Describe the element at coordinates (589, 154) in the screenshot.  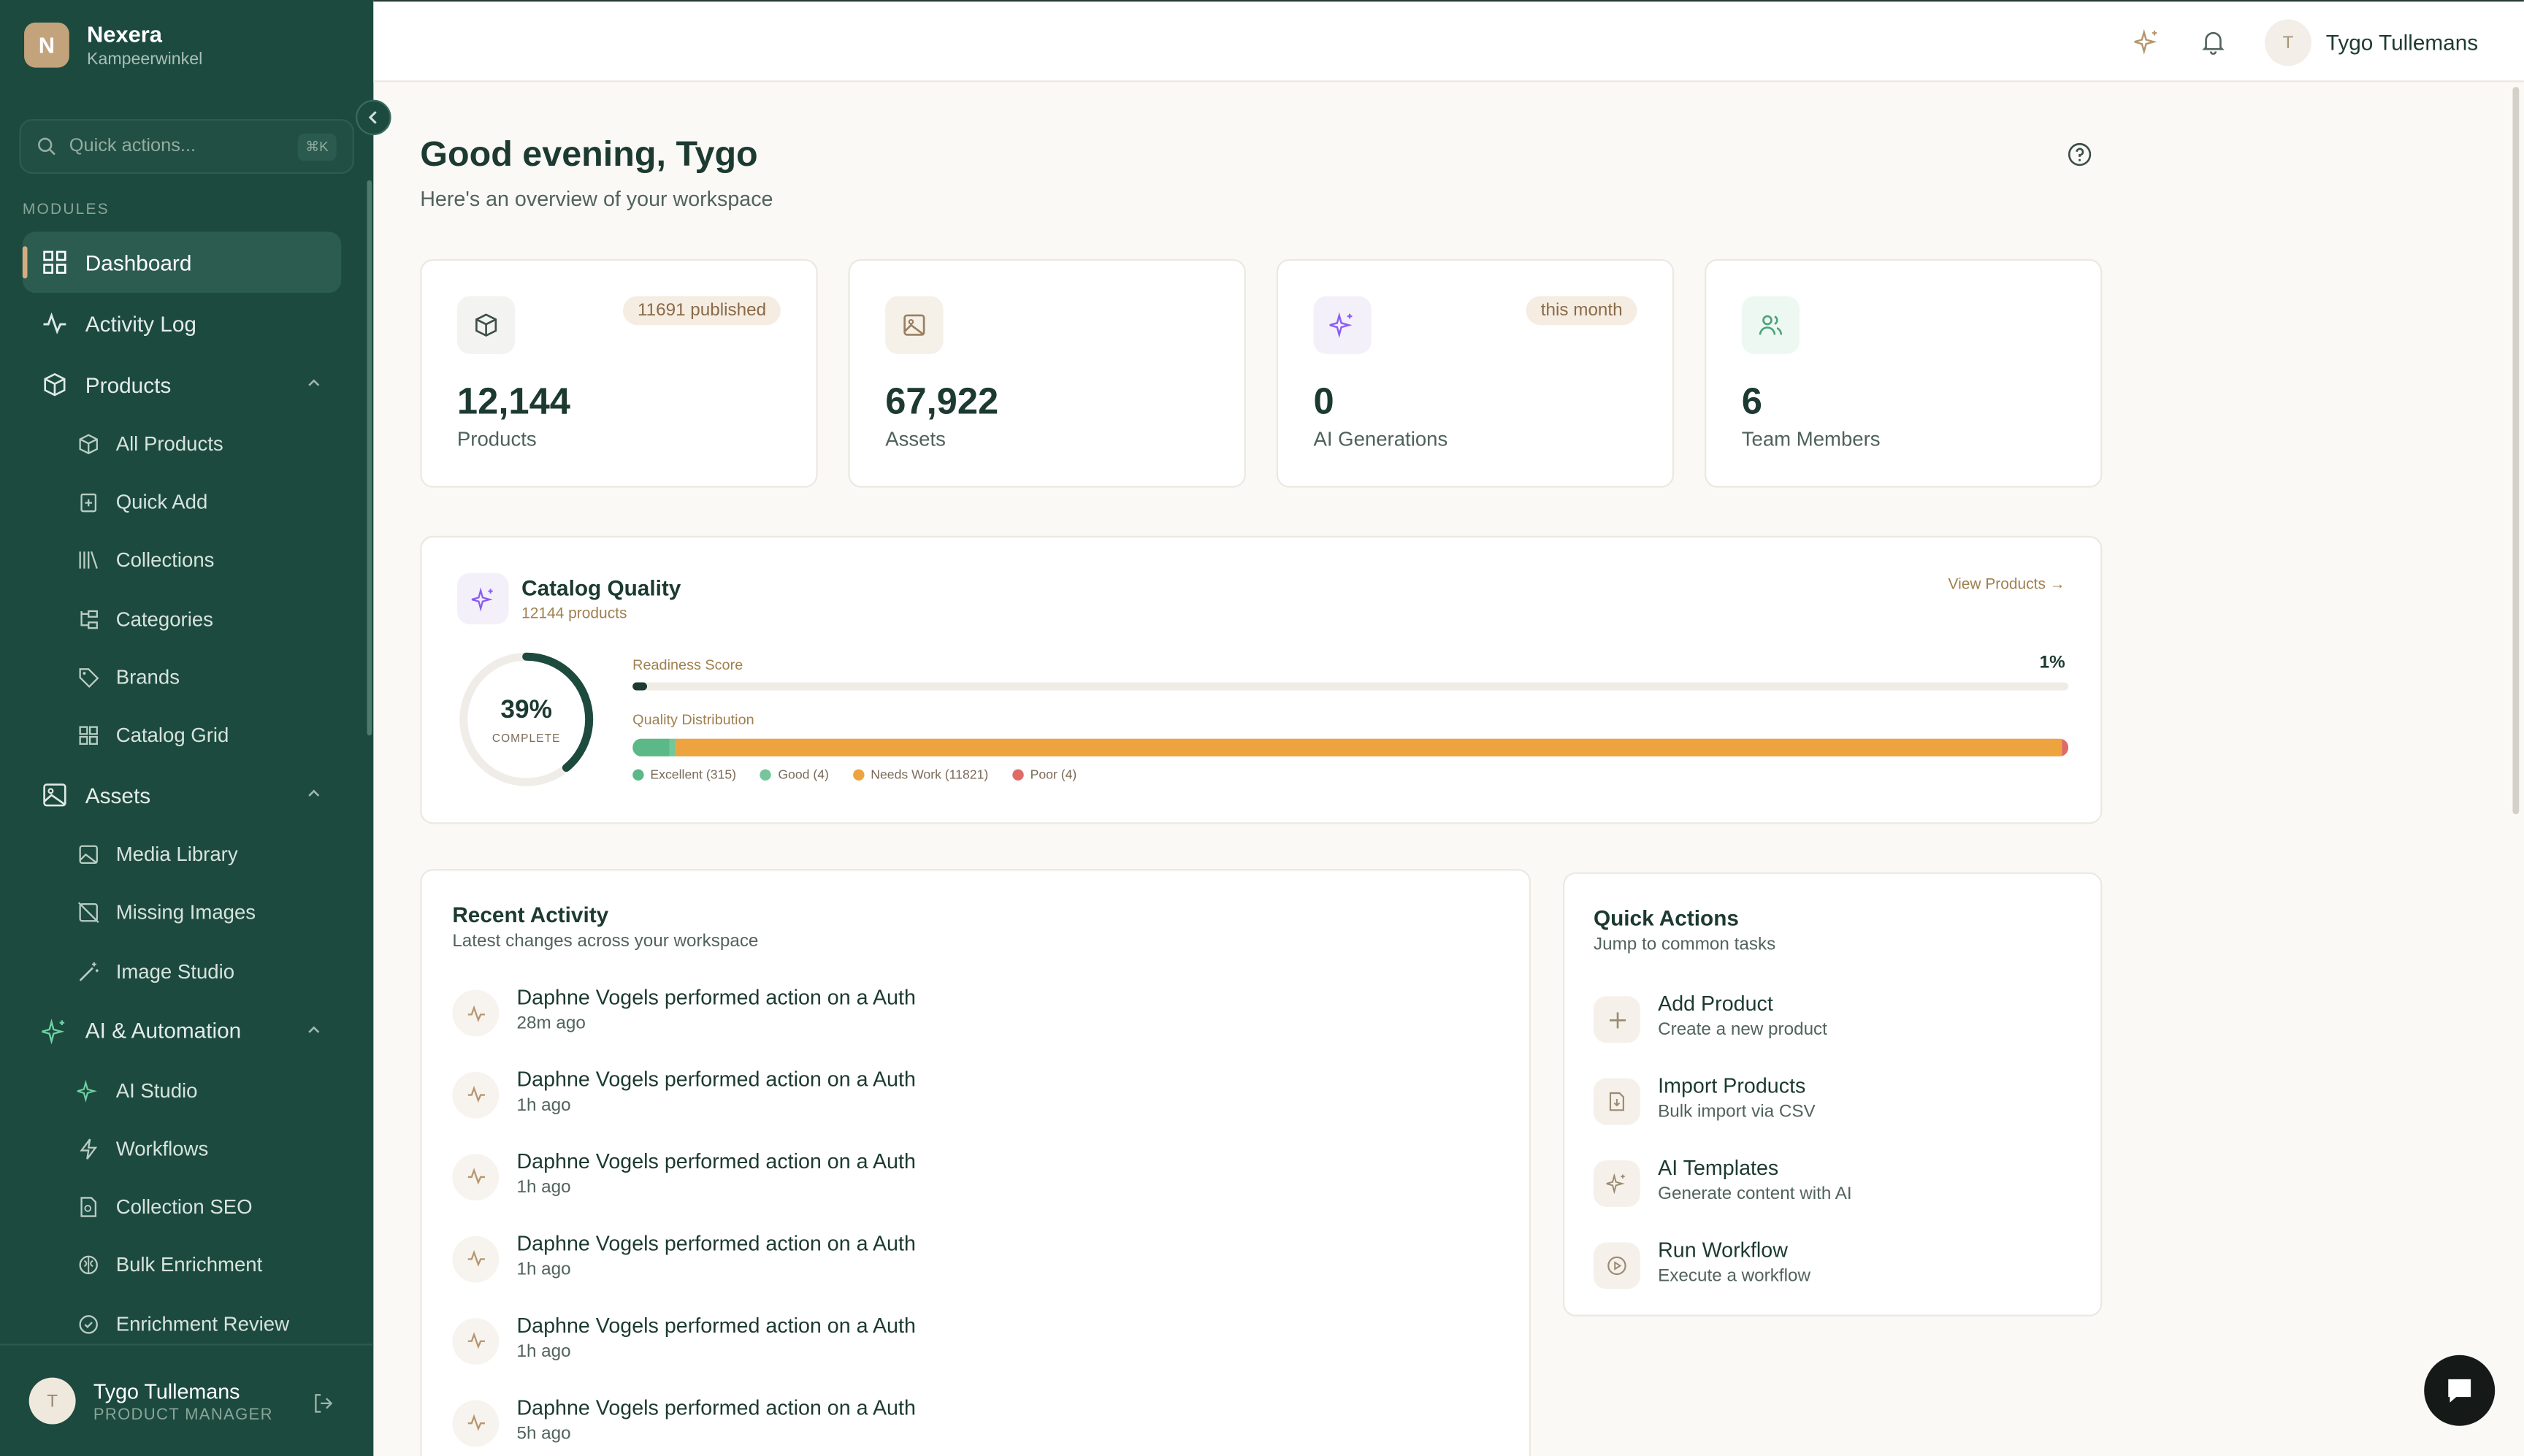
I see `page-title: Good evening, Tygo` at that location.